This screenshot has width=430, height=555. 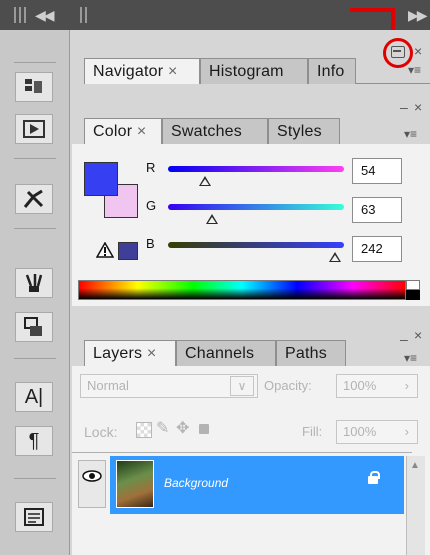 What do you see at coordinates (92, 476) in the screenshot?
I see `eye-icon` at bounding box center [92, 476].